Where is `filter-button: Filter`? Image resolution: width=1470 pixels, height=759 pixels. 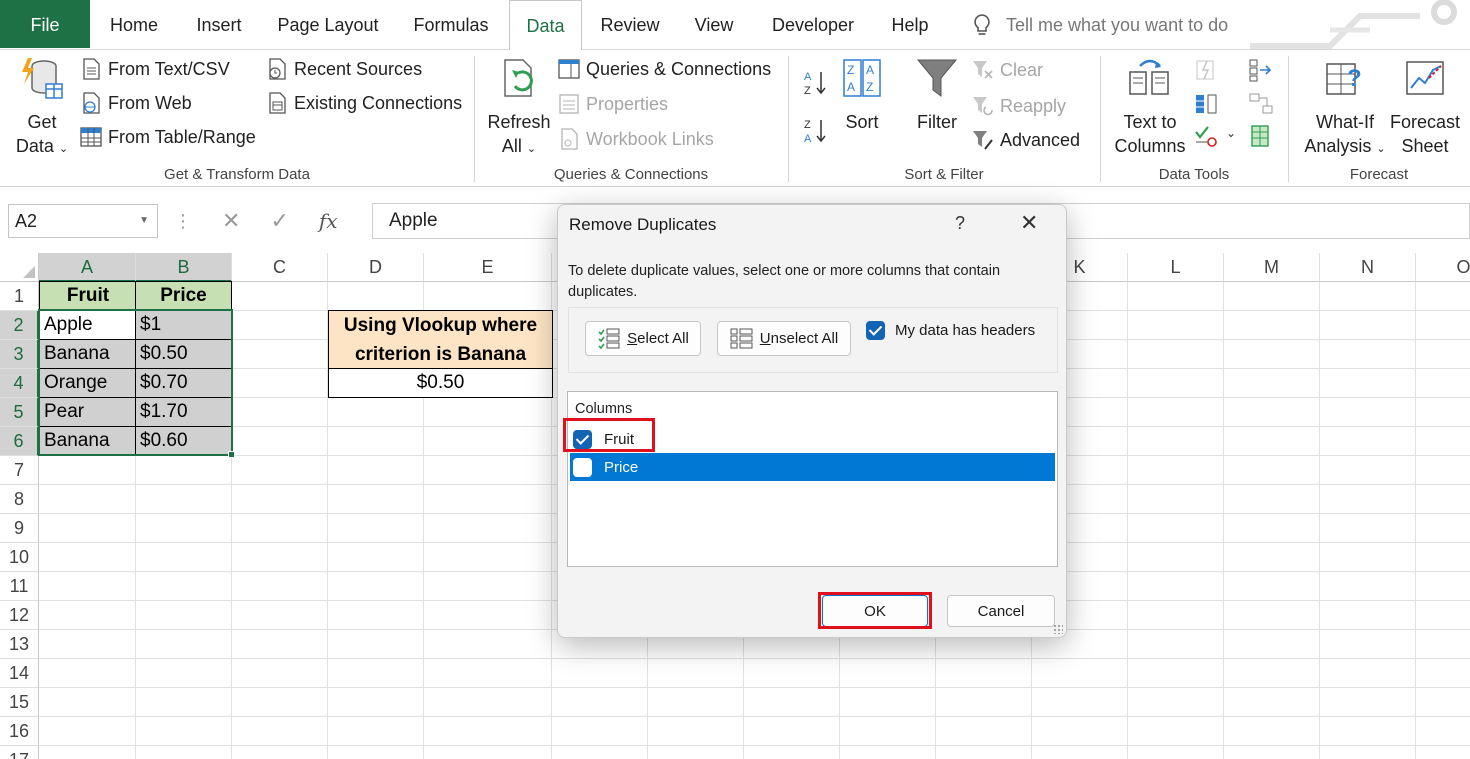 filter-button: Filter is located at coordinates (937, 95).